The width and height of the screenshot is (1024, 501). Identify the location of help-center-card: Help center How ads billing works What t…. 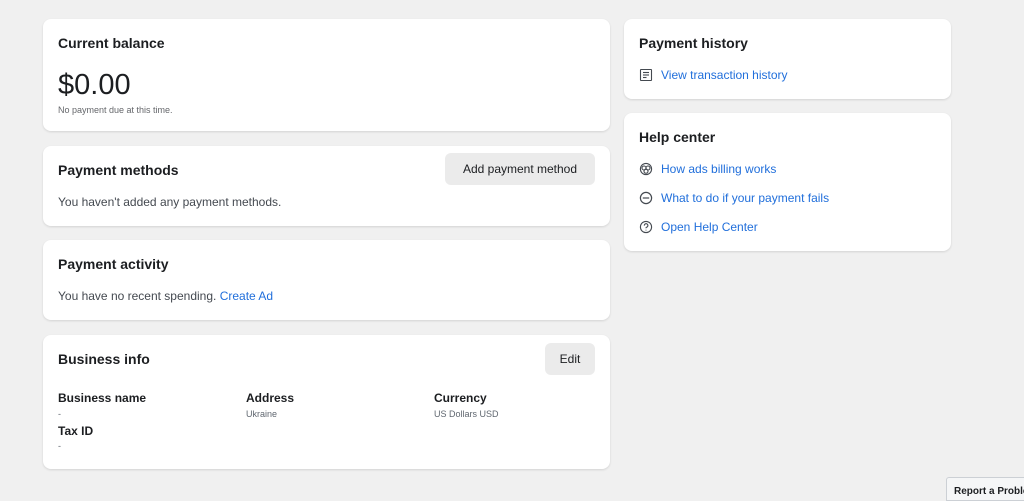
(787, 182).